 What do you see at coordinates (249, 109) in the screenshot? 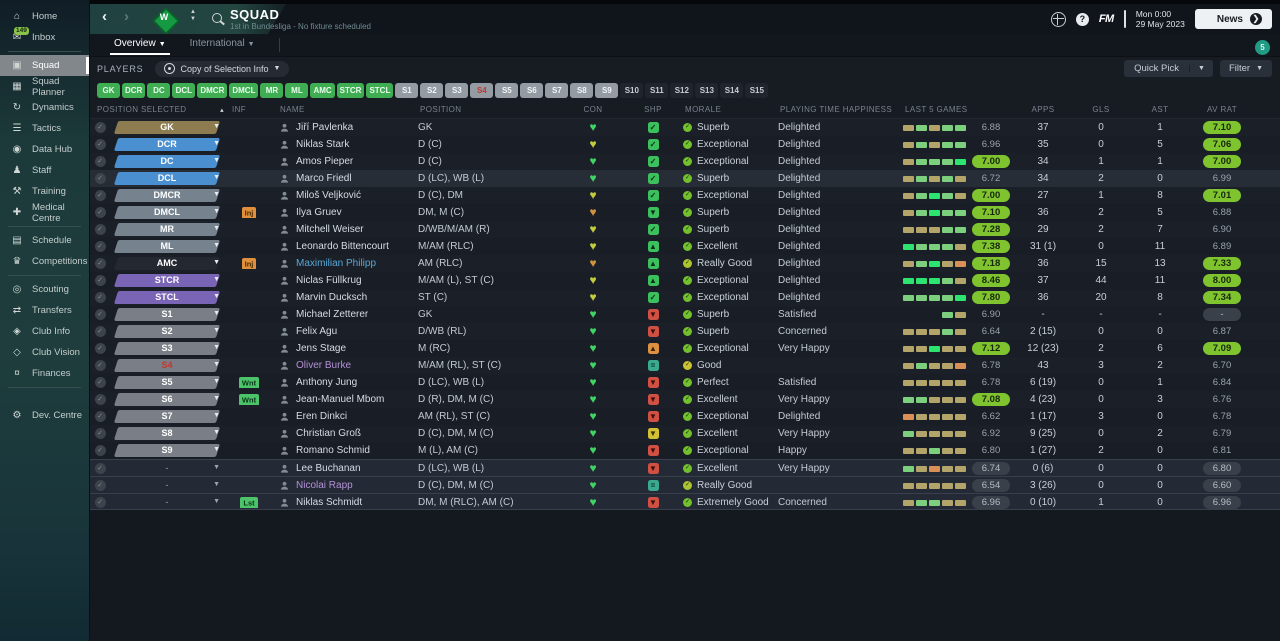
I see `col-inf: INF` at bounding box center [249, 109].